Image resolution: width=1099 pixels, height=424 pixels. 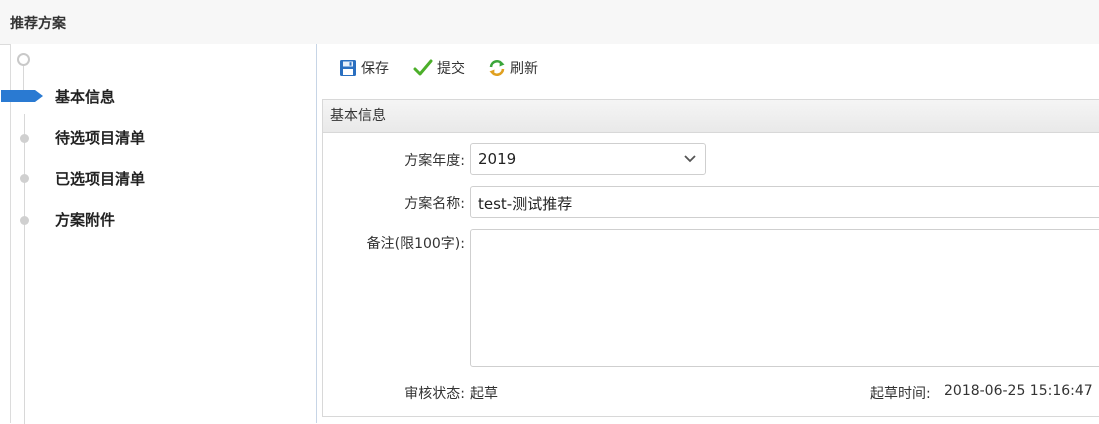 I want to click on draft-time-label: 起草时间:, so click(x=900, y=394).